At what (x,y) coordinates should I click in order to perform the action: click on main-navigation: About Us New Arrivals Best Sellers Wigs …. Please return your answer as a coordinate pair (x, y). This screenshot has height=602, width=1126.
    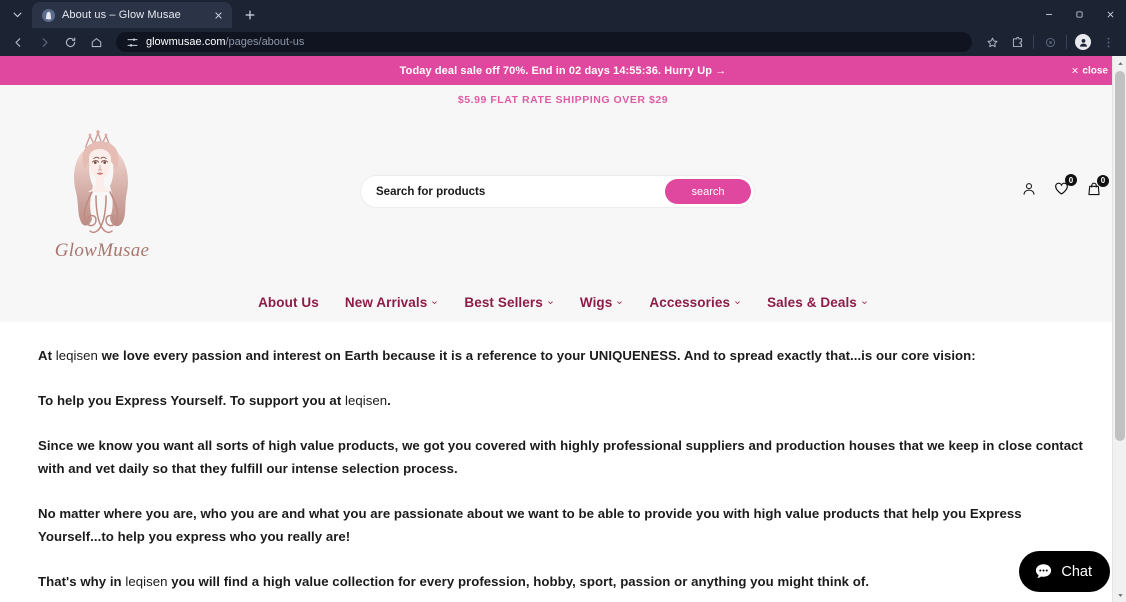
    Looking at the image, I should click on (563, 302).